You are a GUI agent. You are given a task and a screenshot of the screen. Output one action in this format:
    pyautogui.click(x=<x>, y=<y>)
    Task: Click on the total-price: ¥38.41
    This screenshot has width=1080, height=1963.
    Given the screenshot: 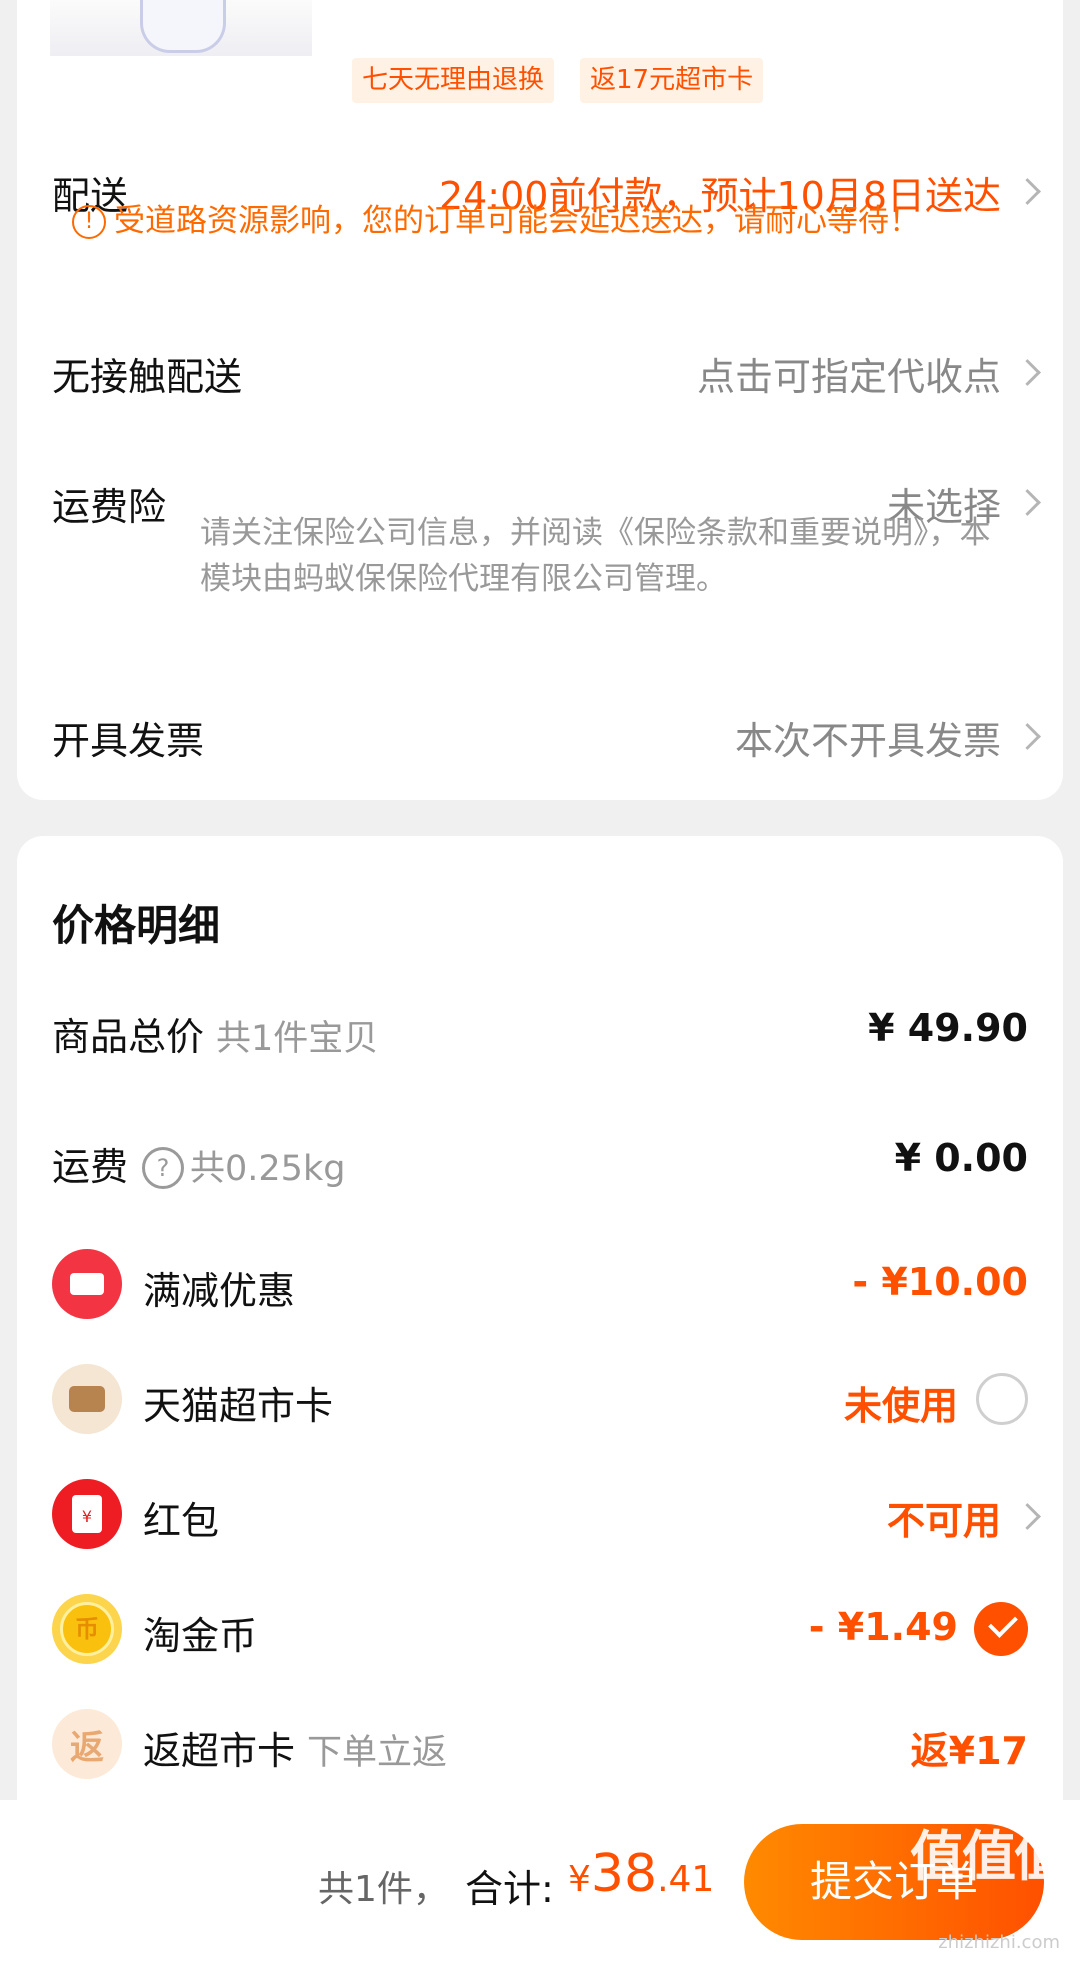 What is the action you would take?
    pyautogui.click(x=641, y=1874)
    